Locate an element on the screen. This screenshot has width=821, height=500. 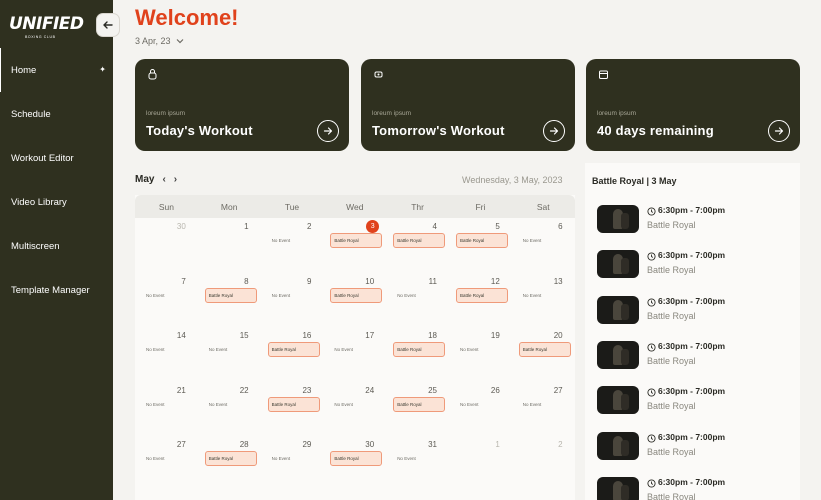
sidebar-item-video-library: Video Library is located at coordinates (56, 202).